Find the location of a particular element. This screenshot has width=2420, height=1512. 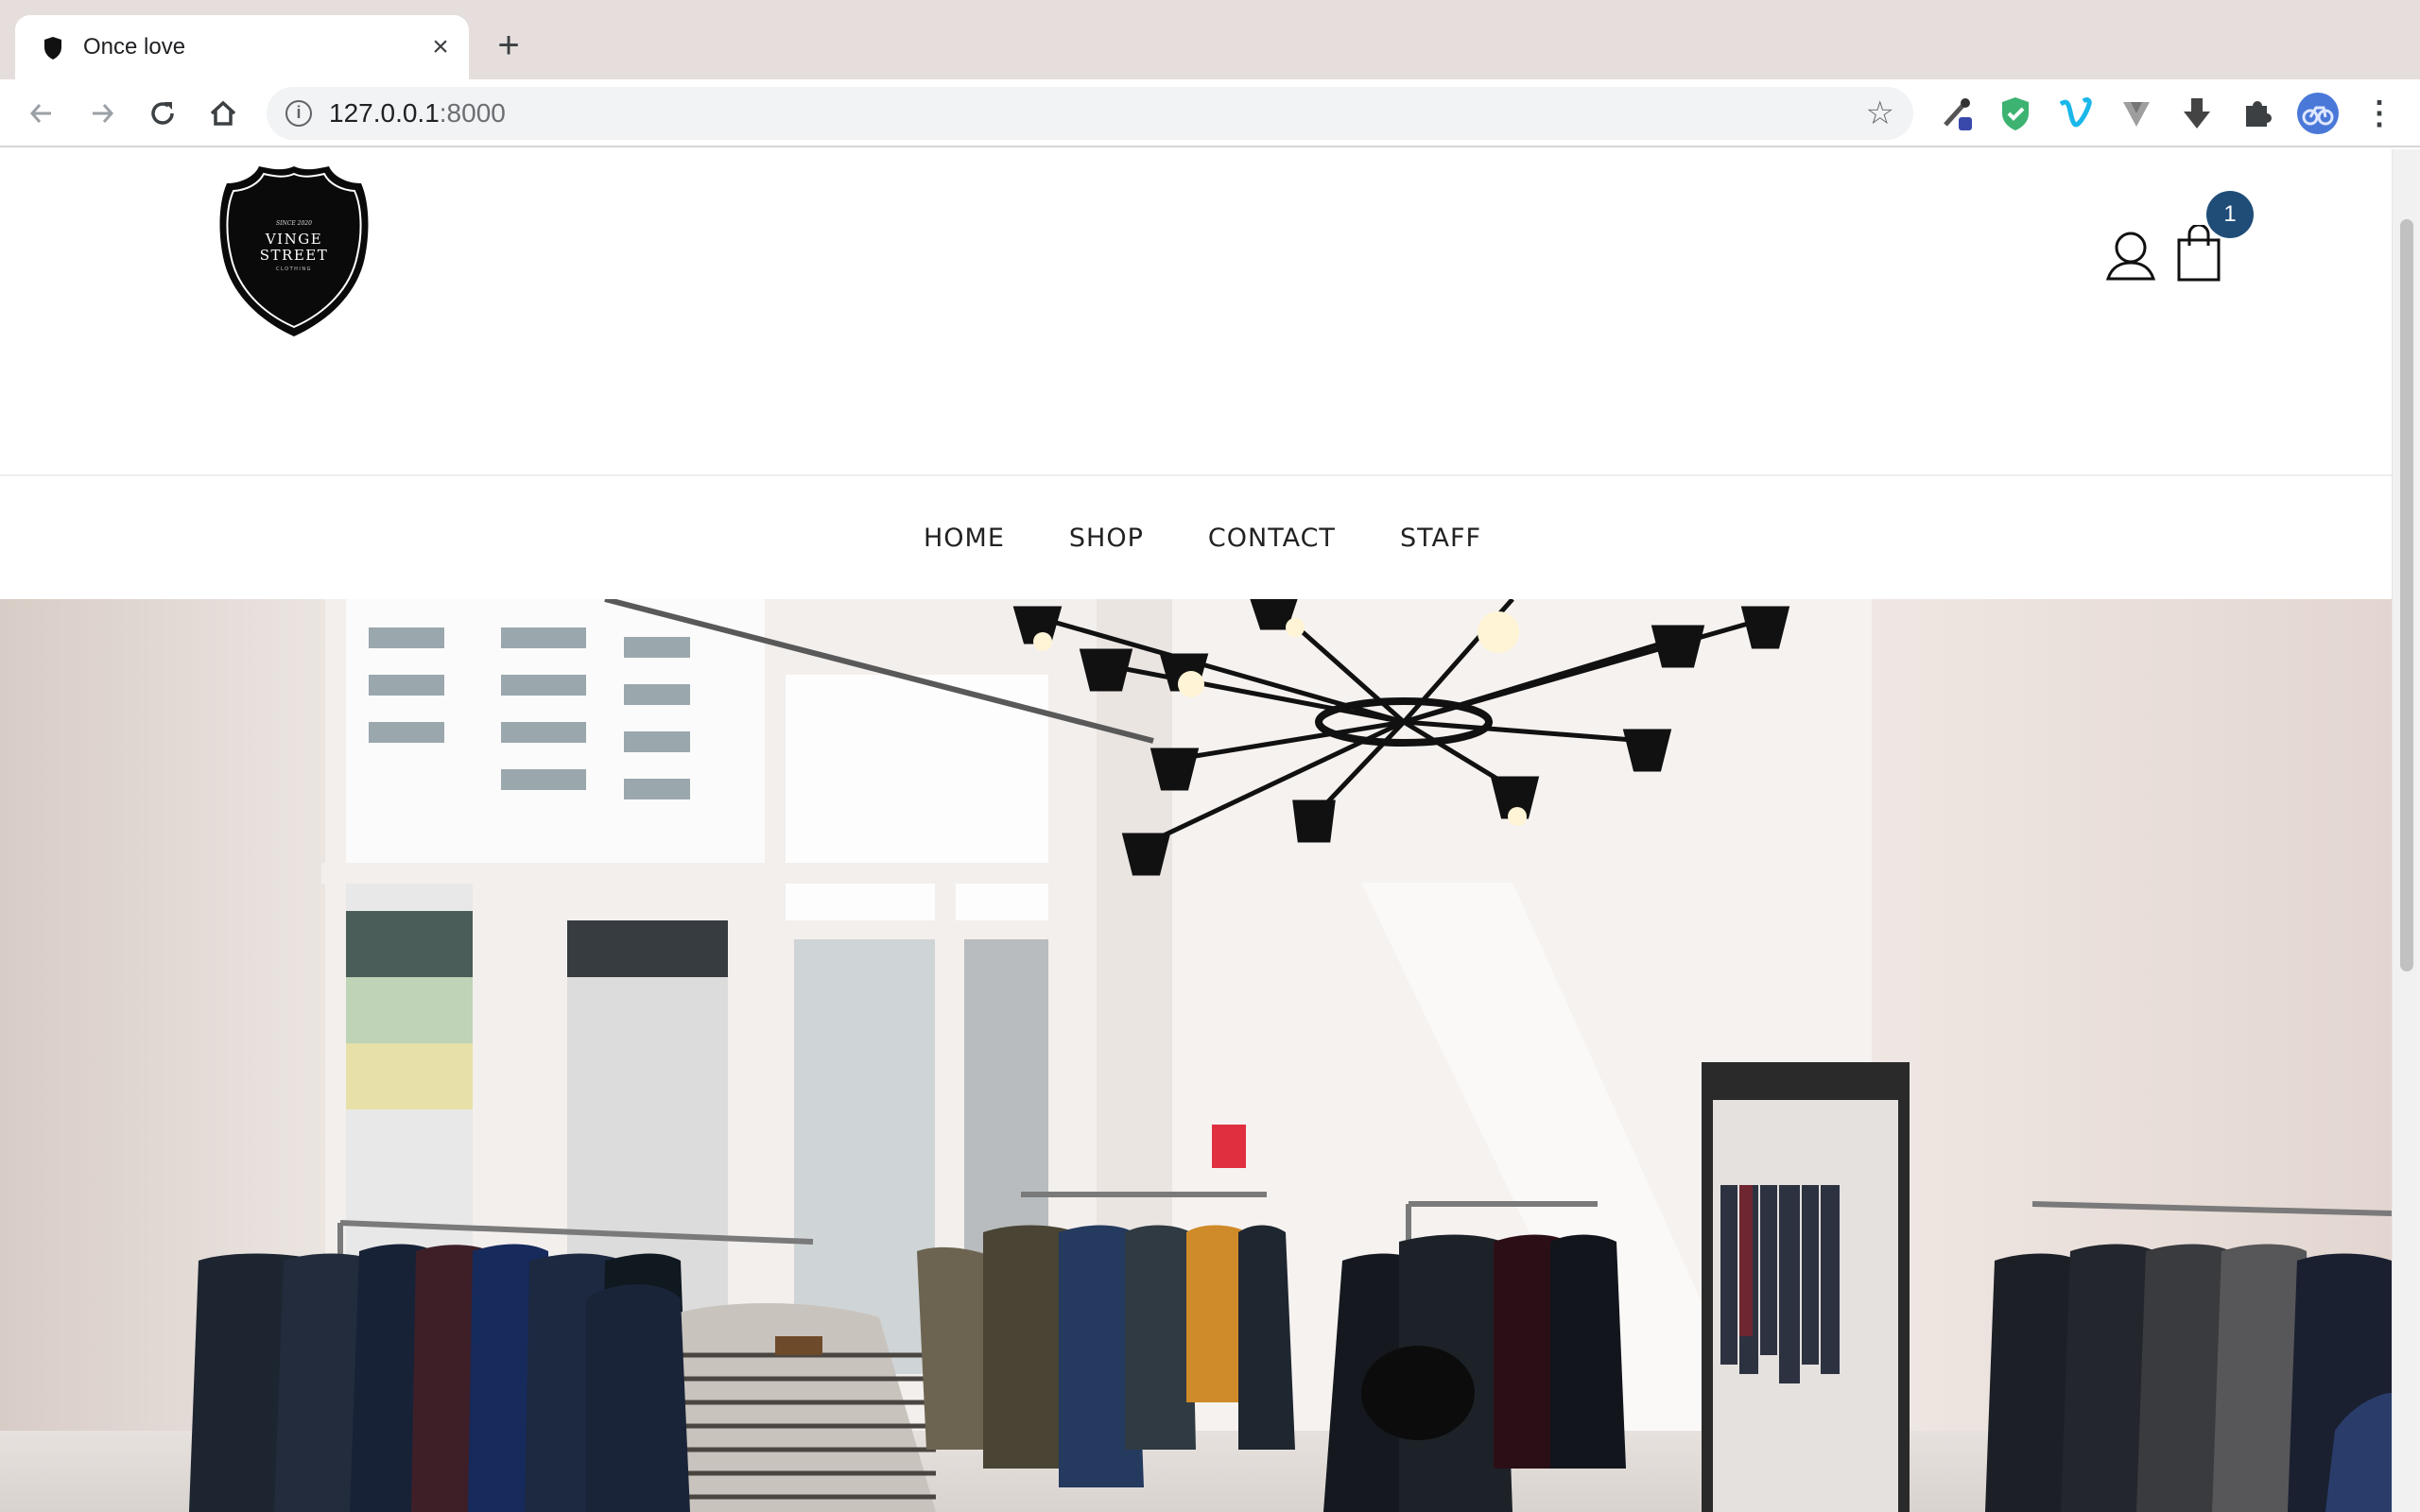

page-scrollbar is located at coordinates (2406, 830).